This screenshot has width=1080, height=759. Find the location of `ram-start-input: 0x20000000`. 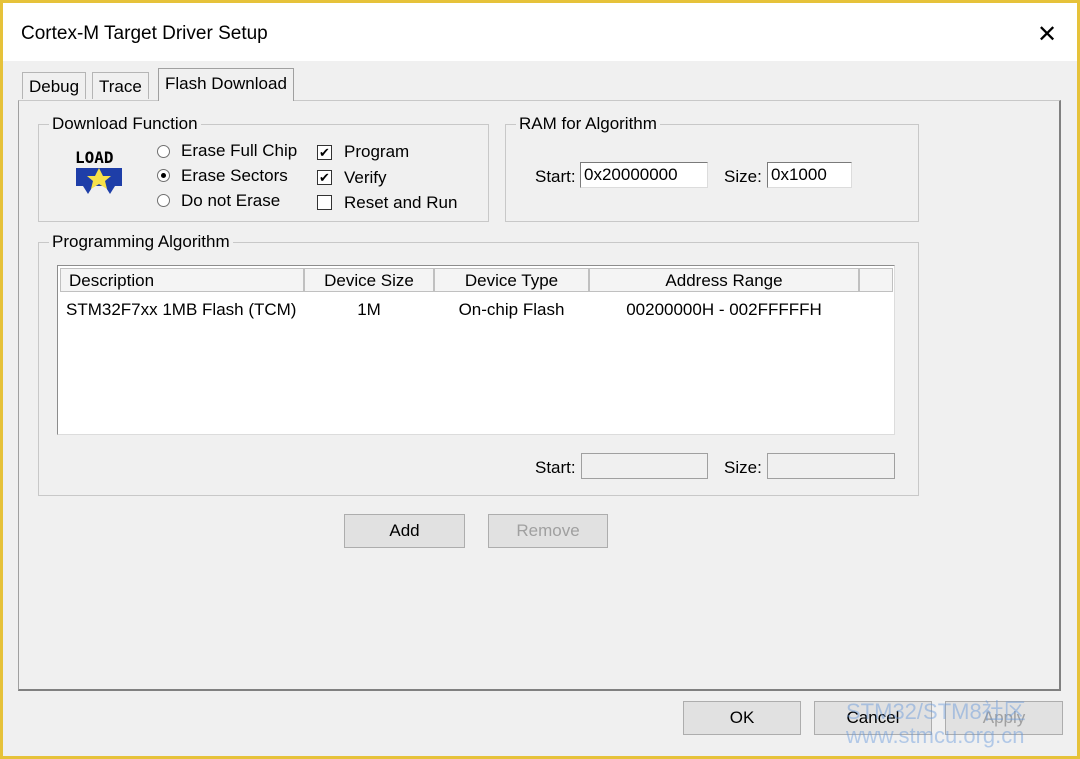

ram-start-input: 0x20000000 is located at coordinates (644, 175).